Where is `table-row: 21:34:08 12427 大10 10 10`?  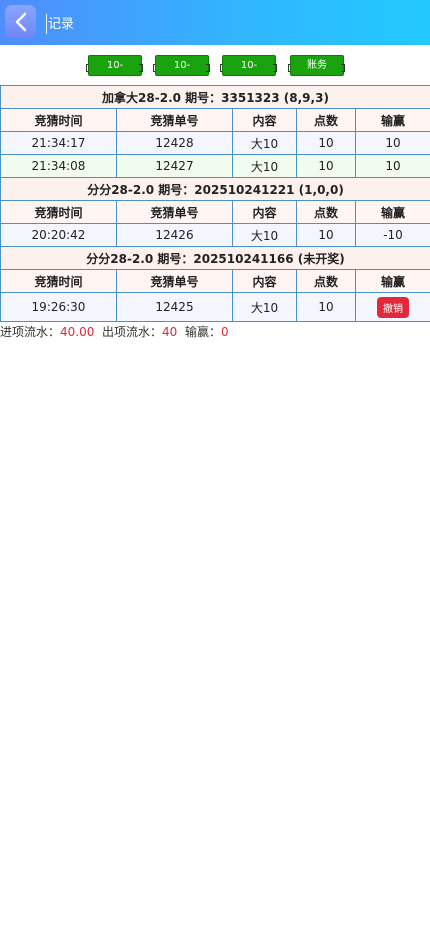
table-row: 21:34:08 12427 大10 10 10 is located at coordinates (215, 166).